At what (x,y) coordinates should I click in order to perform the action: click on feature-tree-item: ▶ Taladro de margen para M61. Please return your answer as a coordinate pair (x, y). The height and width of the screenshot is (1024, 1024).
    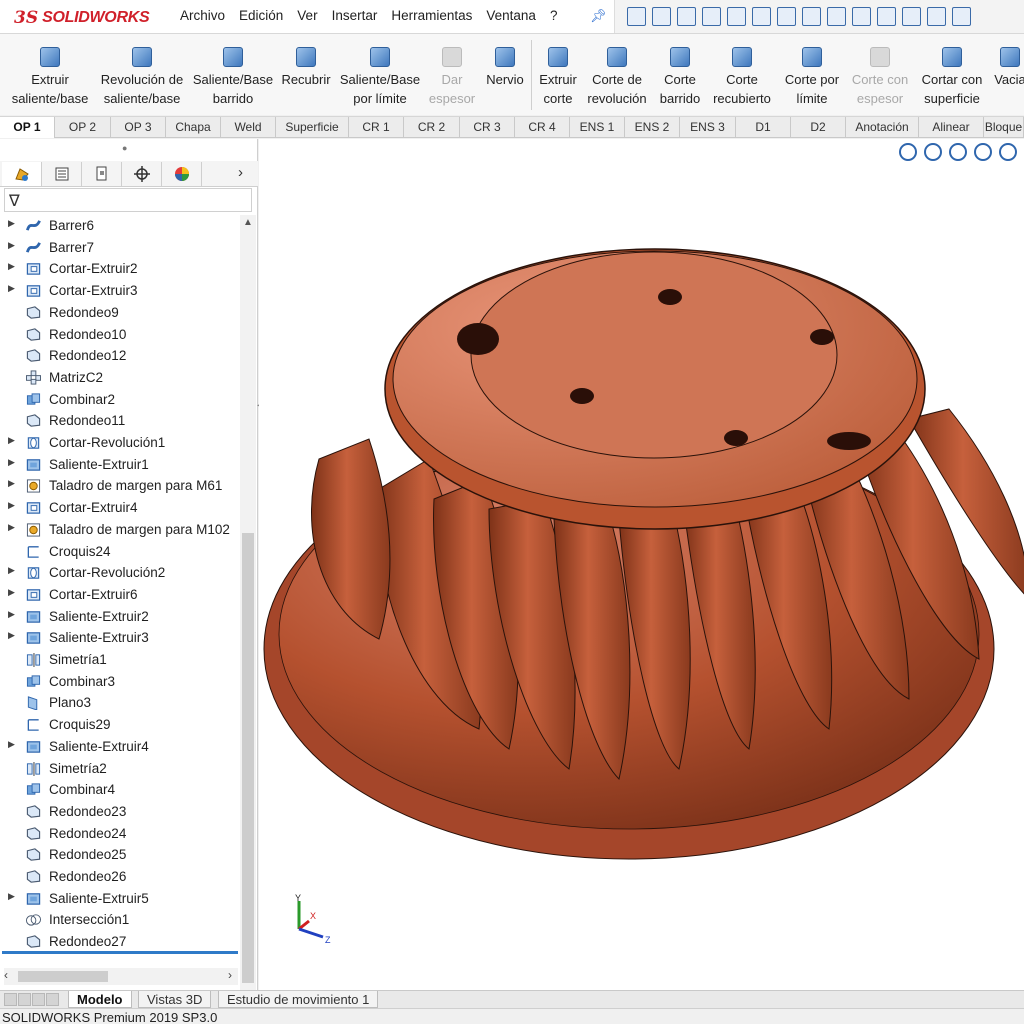
    Looking at the image, I should click on (119, 486).